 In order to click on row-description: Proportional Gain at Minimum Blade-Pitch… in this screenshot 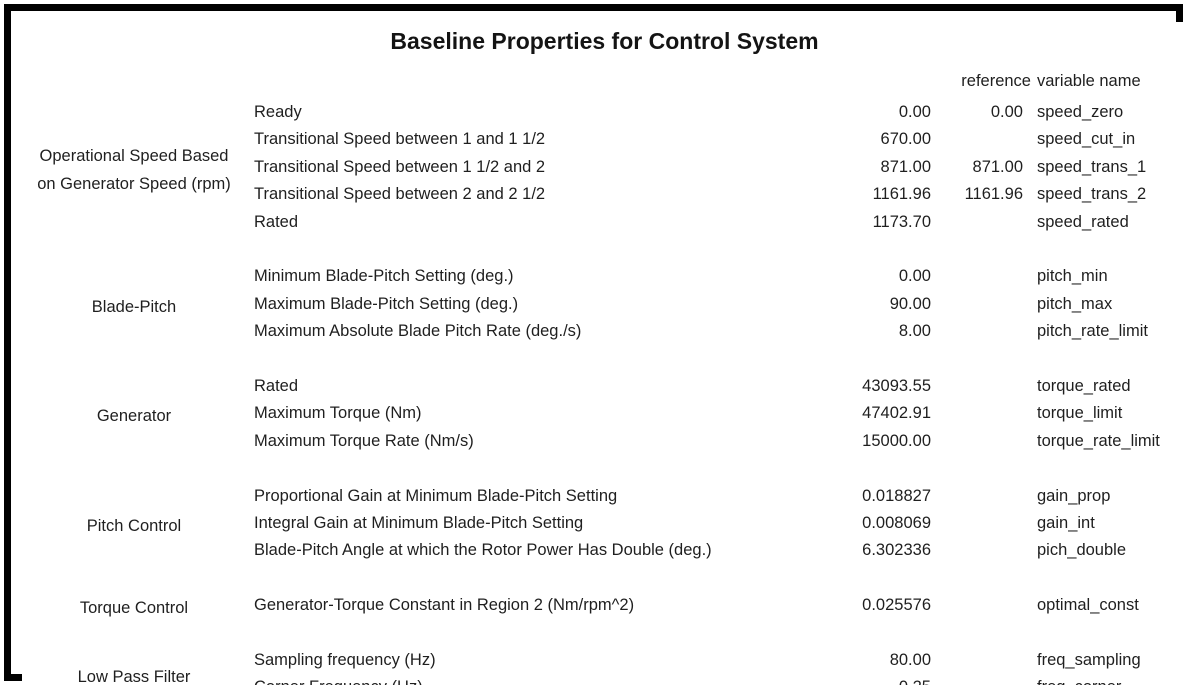, I will do `click(436, 495)`.